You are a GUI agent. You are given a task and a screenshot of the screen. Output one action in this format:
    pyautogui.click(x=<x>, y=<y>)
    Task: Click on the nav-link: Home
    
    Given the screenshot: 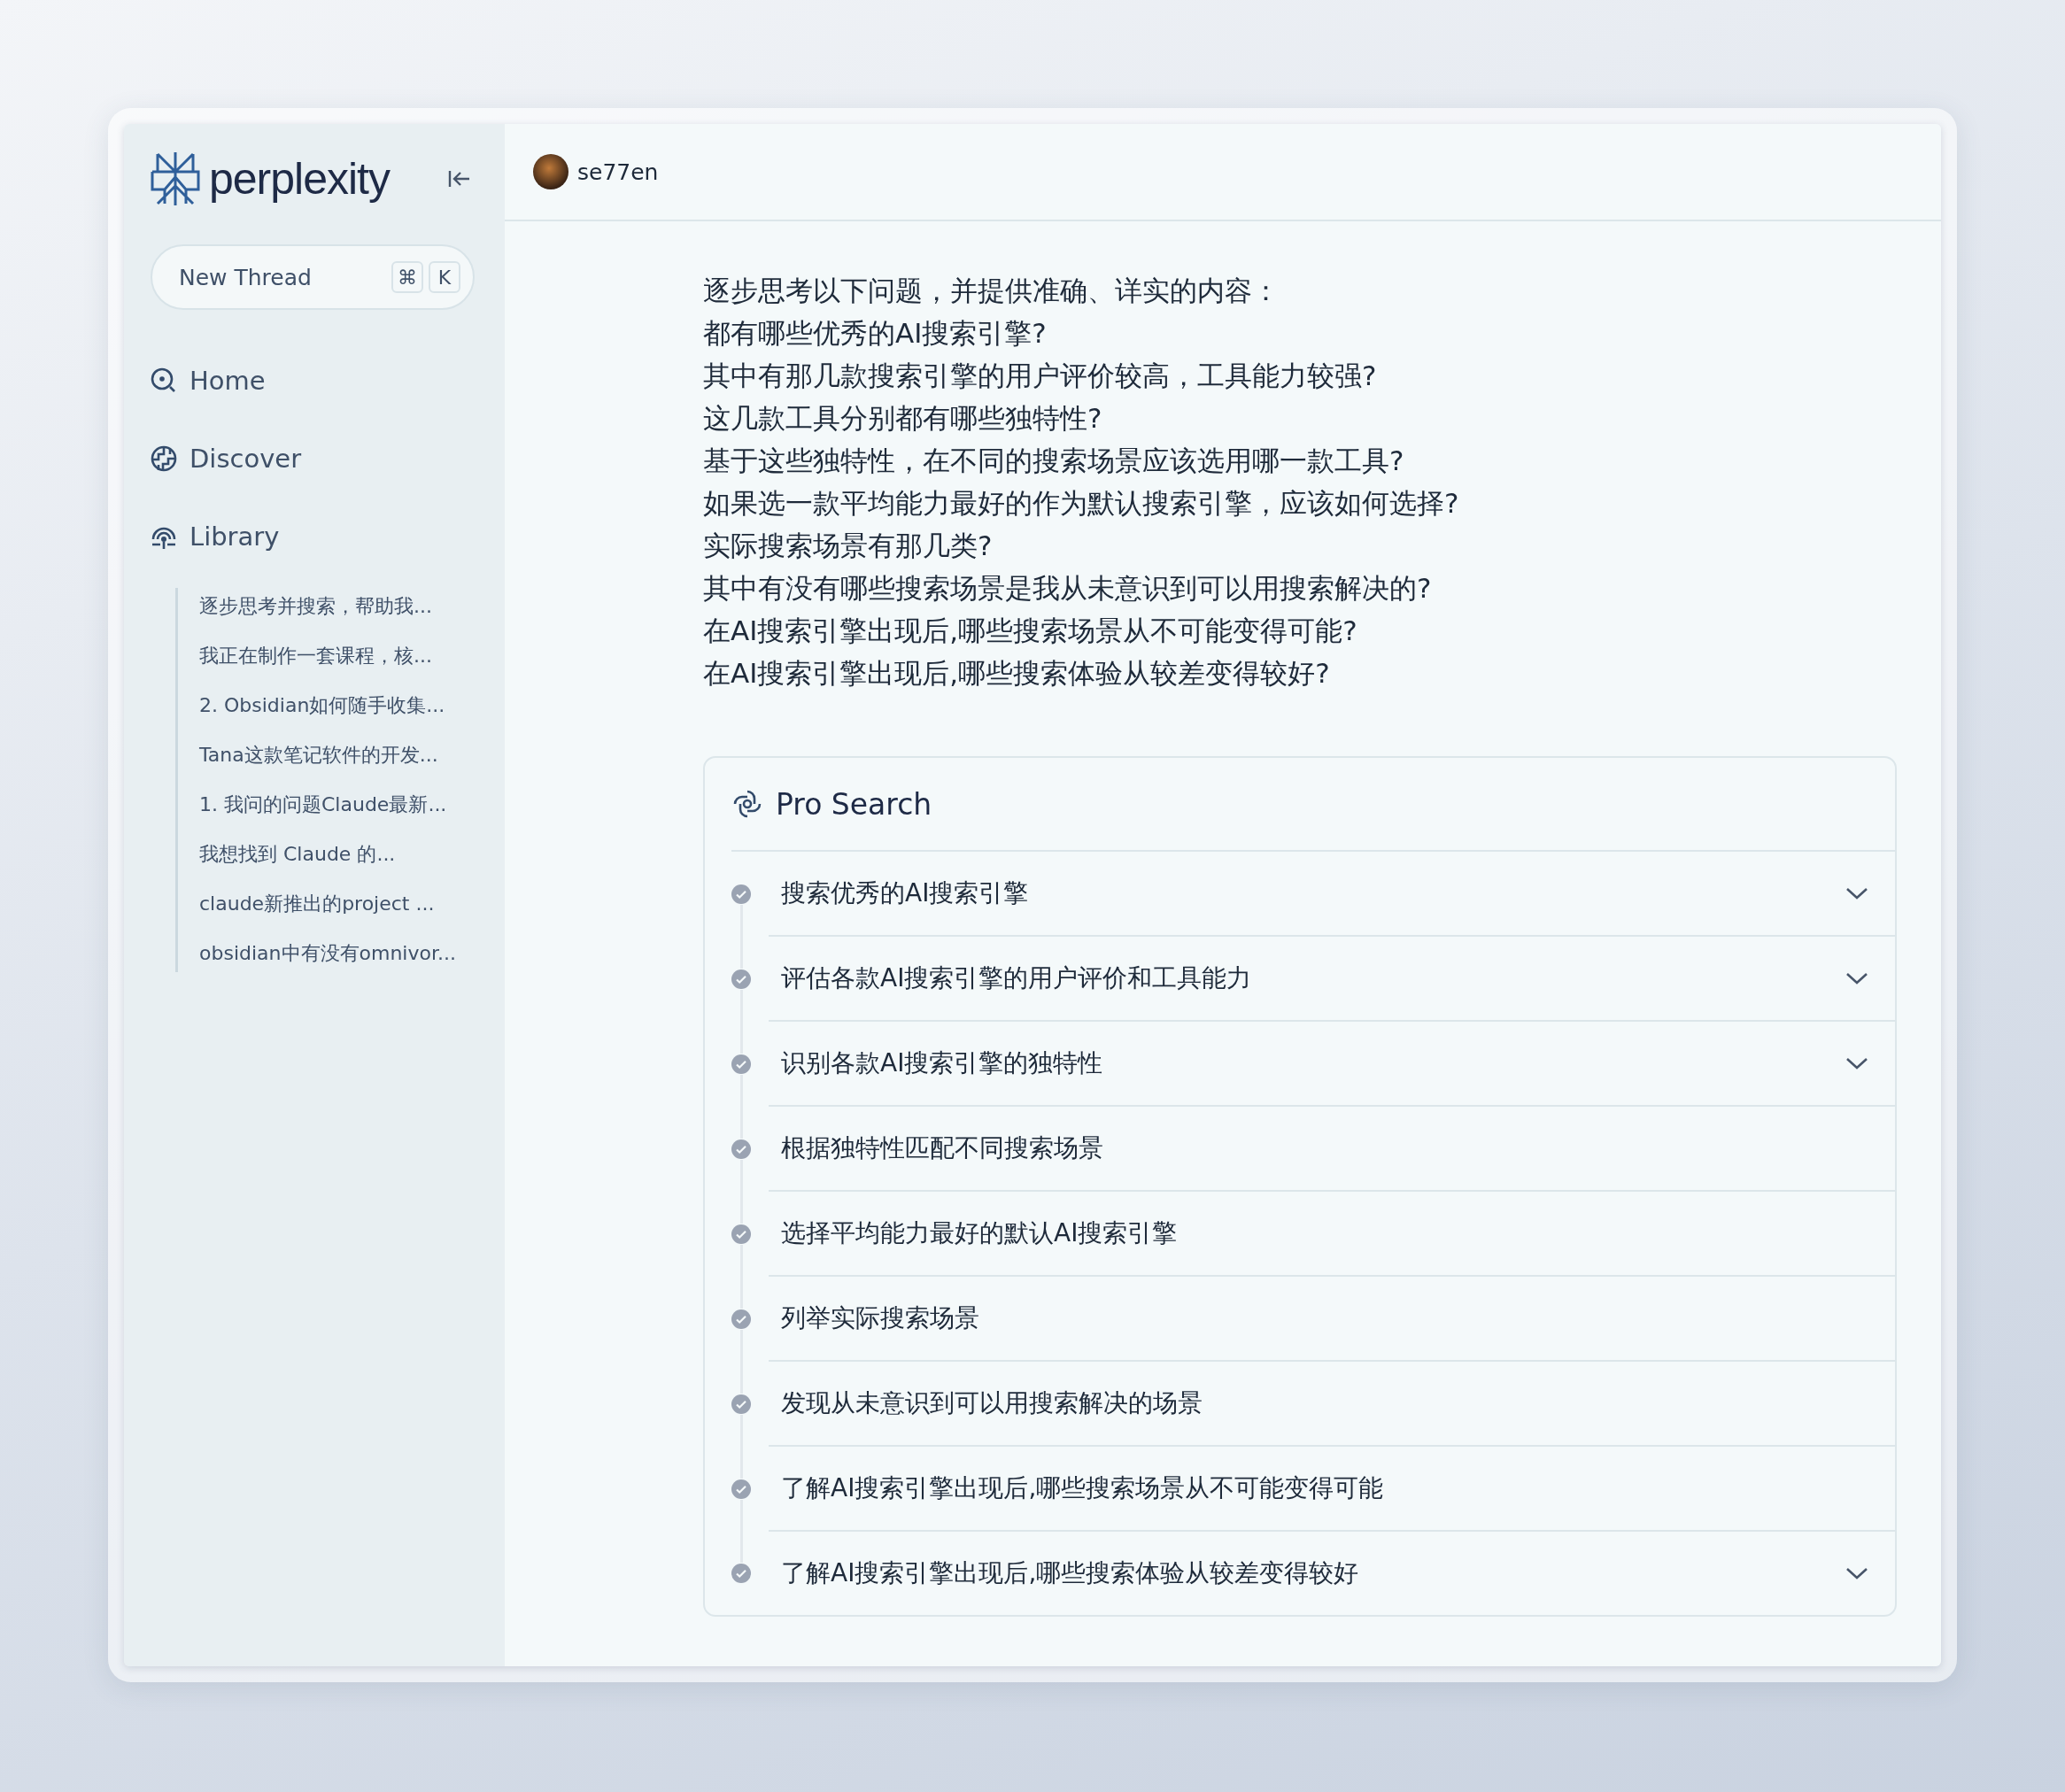 What is the action you would take?
    pyautogui.click(x=314, y=381)
    